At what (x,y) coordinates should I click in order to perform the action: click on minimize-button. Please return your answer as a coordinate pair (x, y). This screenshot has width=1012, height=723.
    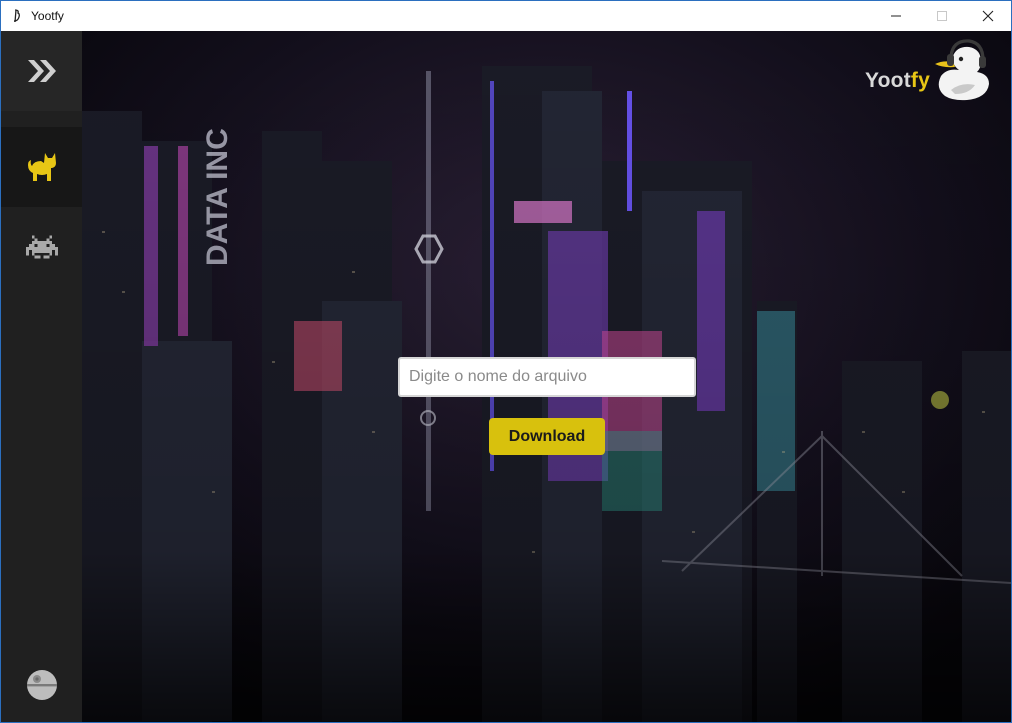
    Looking at the image, I should click on (896, 16).